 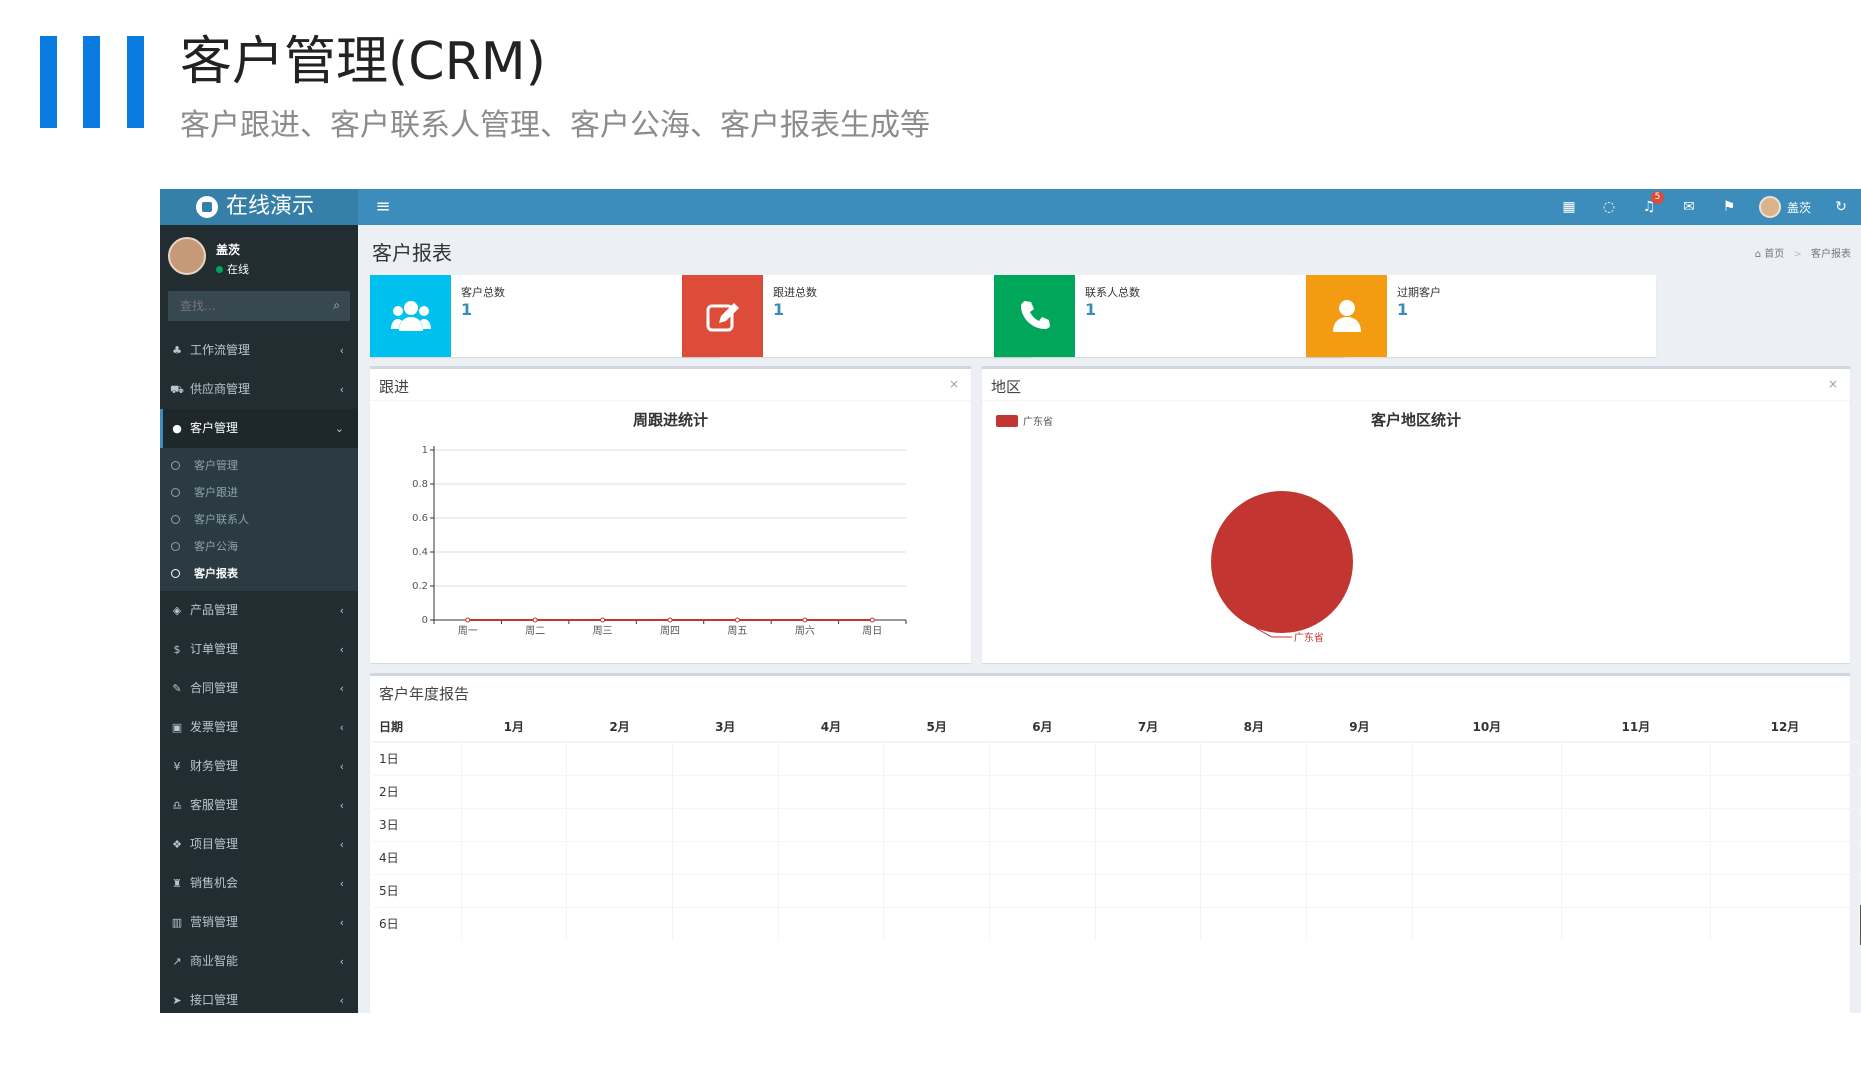 What do you see at coordinates (259, 688) in the screenshot?
I see `sidebar-item: ✎ 合同管理 ‹` at bounding box center [259, 688].